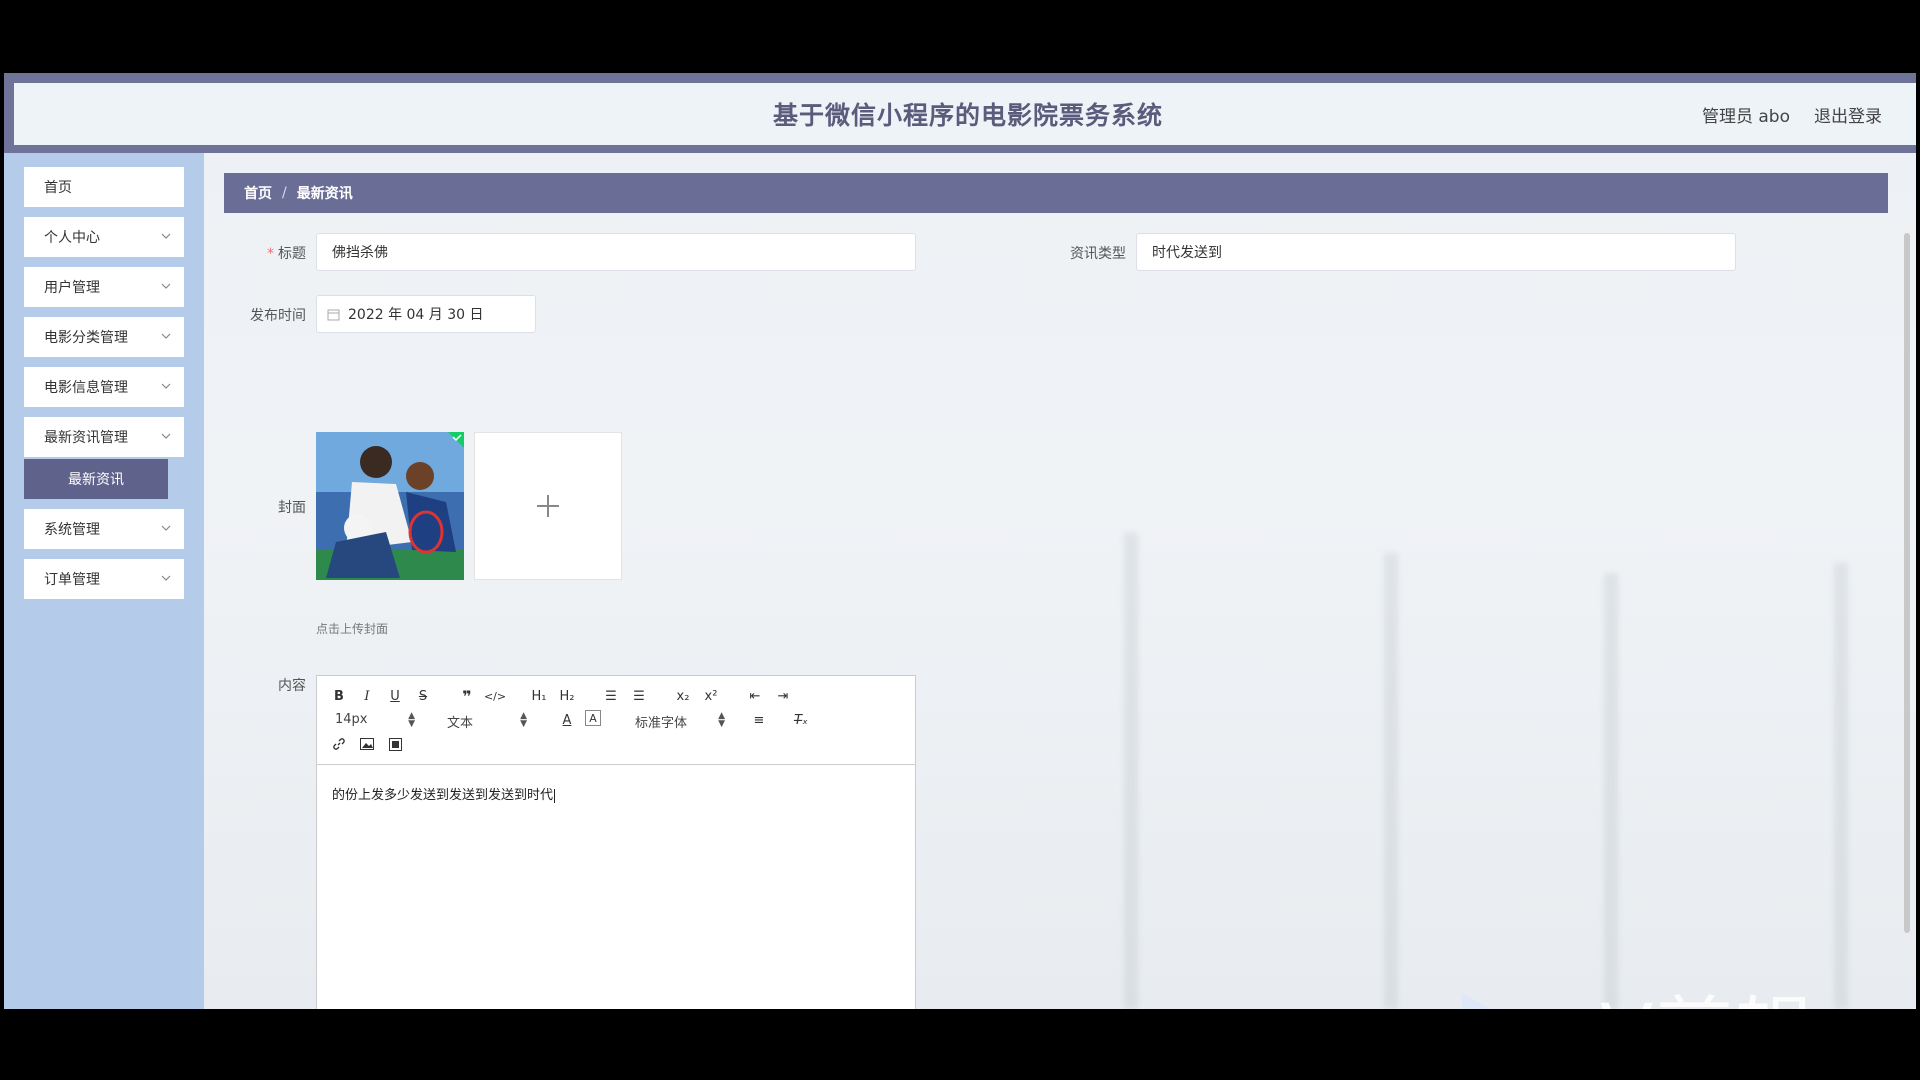 This screenshot has width=1920, height=1080. What do you see at coordinates (755, 696) in the screenshot?
I see `outdent-icon: ⇤` at bounding box center [755, 696].